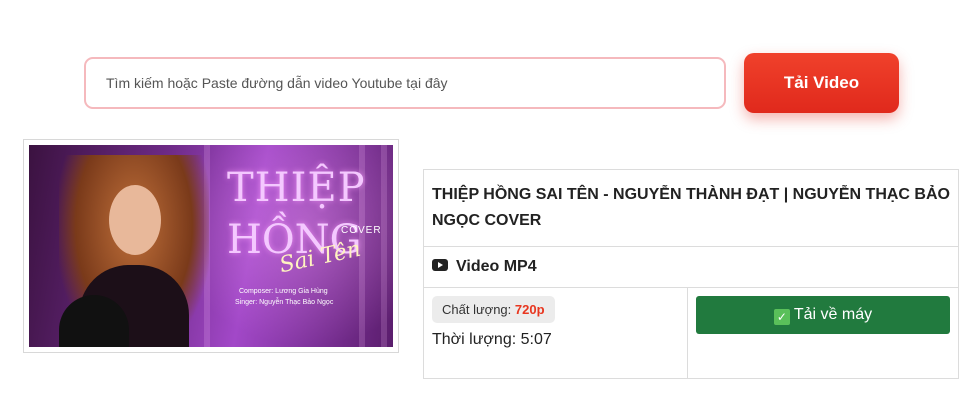  What do you see at coordinates (283, 291) in the screenshot?
I see `thumbnail-composer: Composer: Lương Gia Hùng` at bounding box center [283, 291].